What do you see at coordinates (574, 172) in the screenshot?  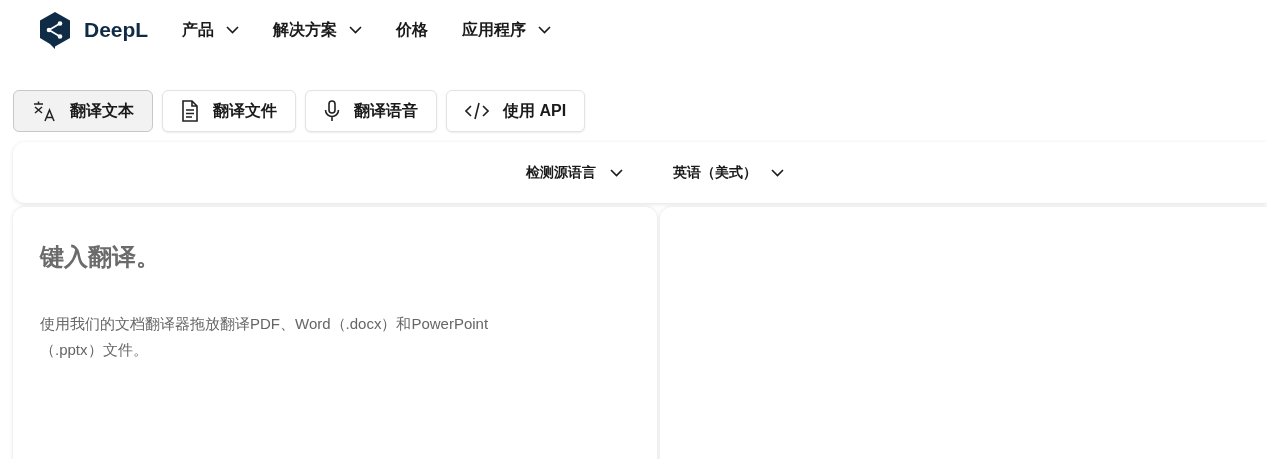 I see `source-language-dropdown: 检测源语言` at bounding box center [574, 172].